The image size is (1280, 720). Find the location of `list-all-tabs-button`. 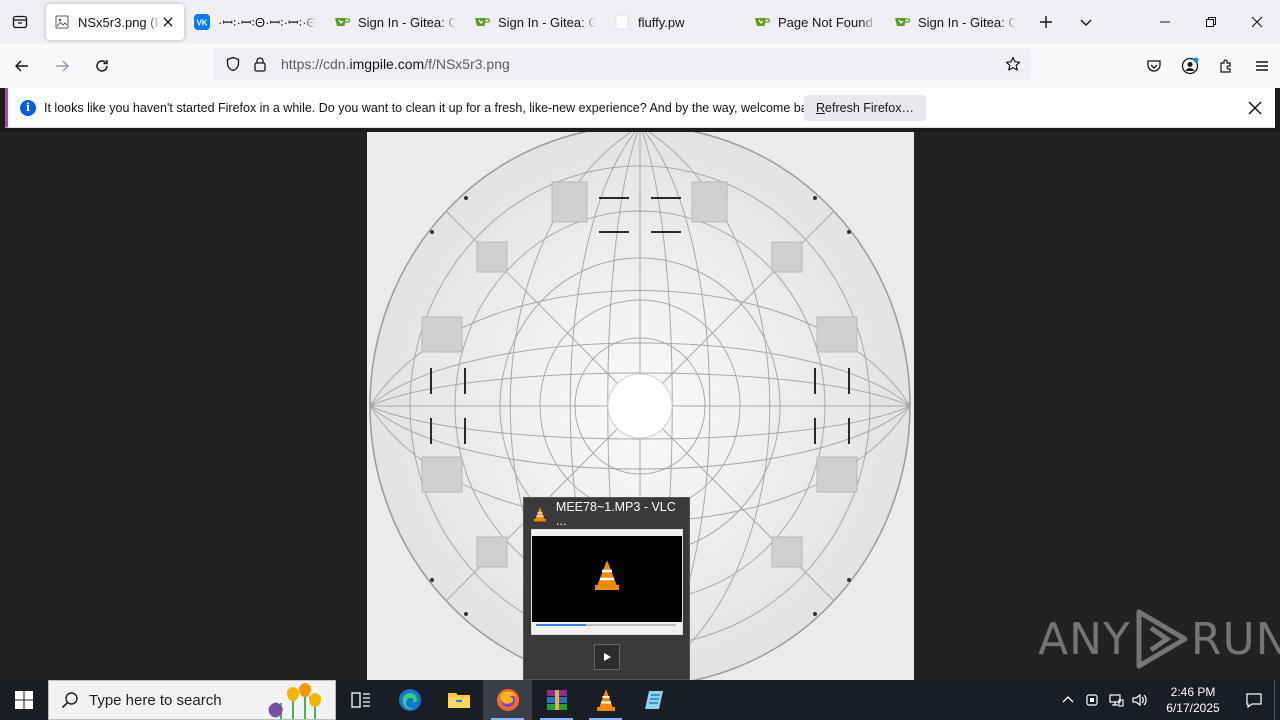

list-all-tabs-button is located at coordinates (1086, 22).